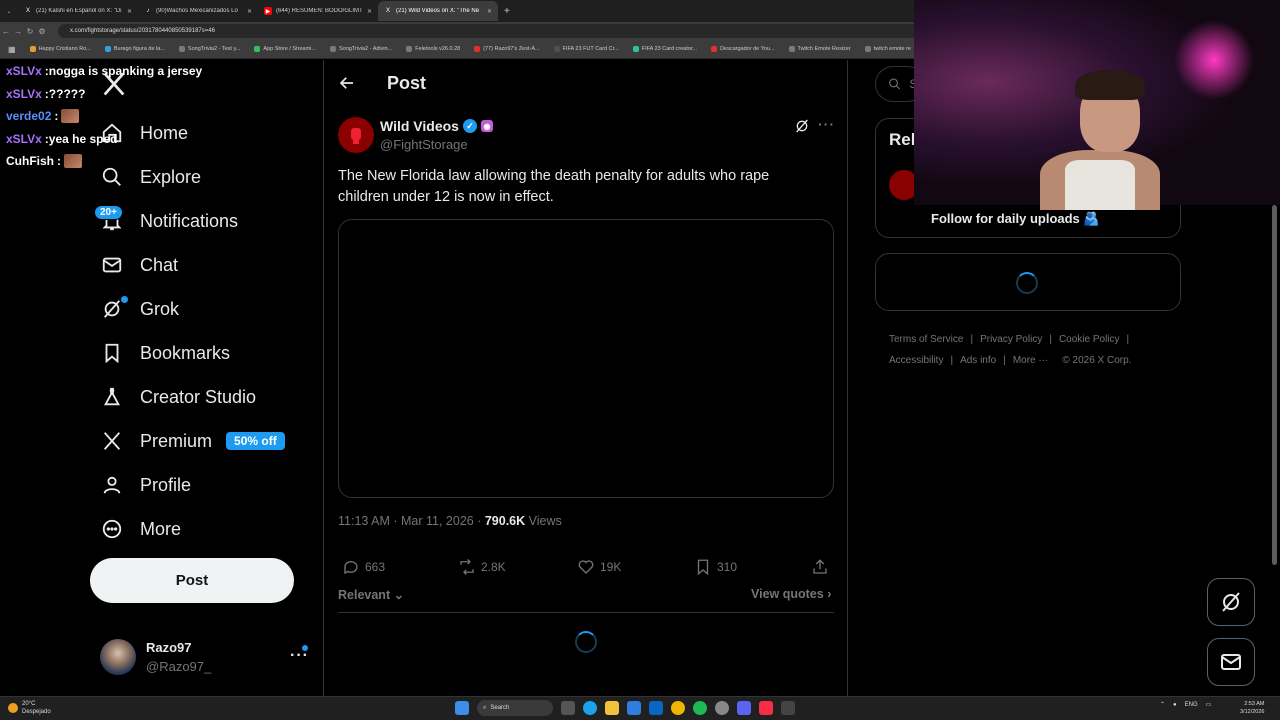  Describe the element at coordinates (178, 397) in the screenshot. I see `nav-creator-studio: Creator Studio` at that location.